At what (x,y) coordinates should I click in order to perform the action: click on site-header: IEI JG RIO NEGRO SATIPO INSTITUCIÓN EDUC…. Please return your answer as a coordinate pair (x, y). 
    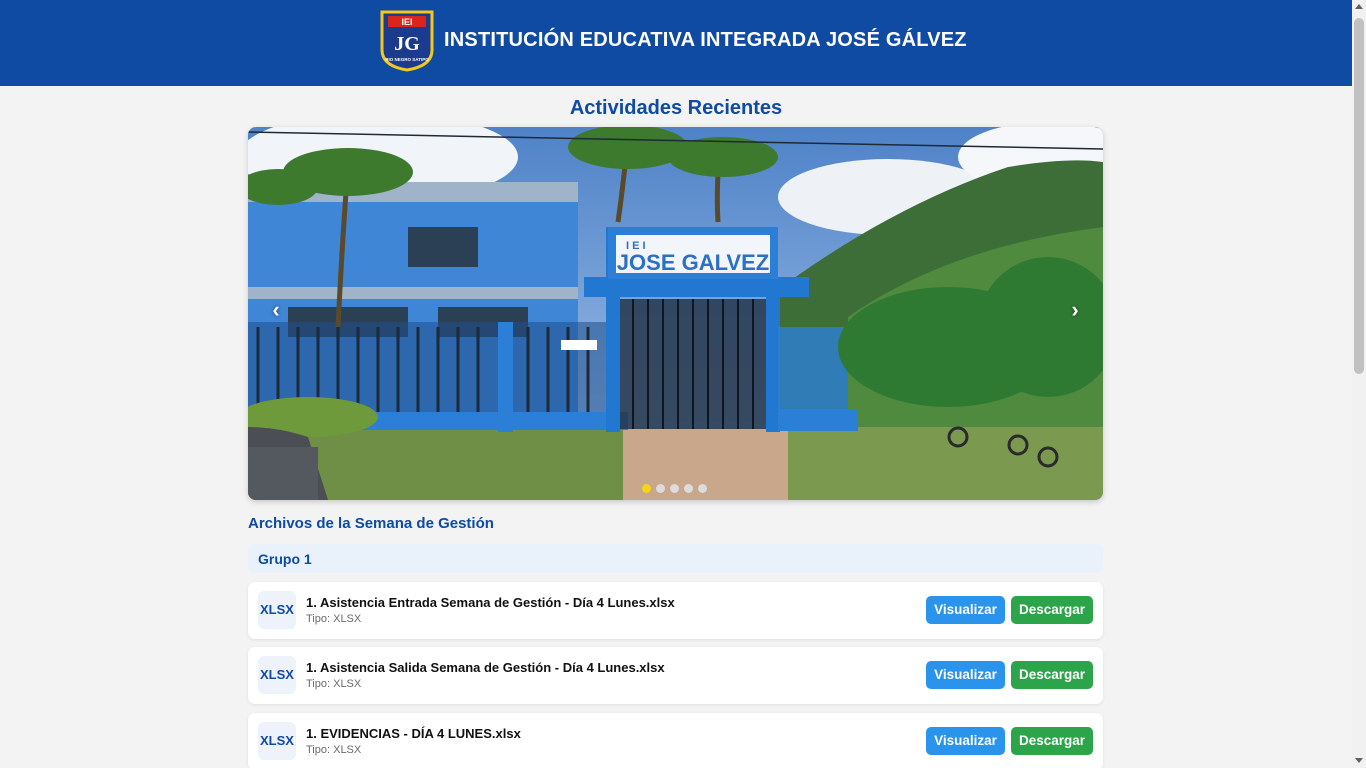
    Looking at the image, I should click on (676, 43).